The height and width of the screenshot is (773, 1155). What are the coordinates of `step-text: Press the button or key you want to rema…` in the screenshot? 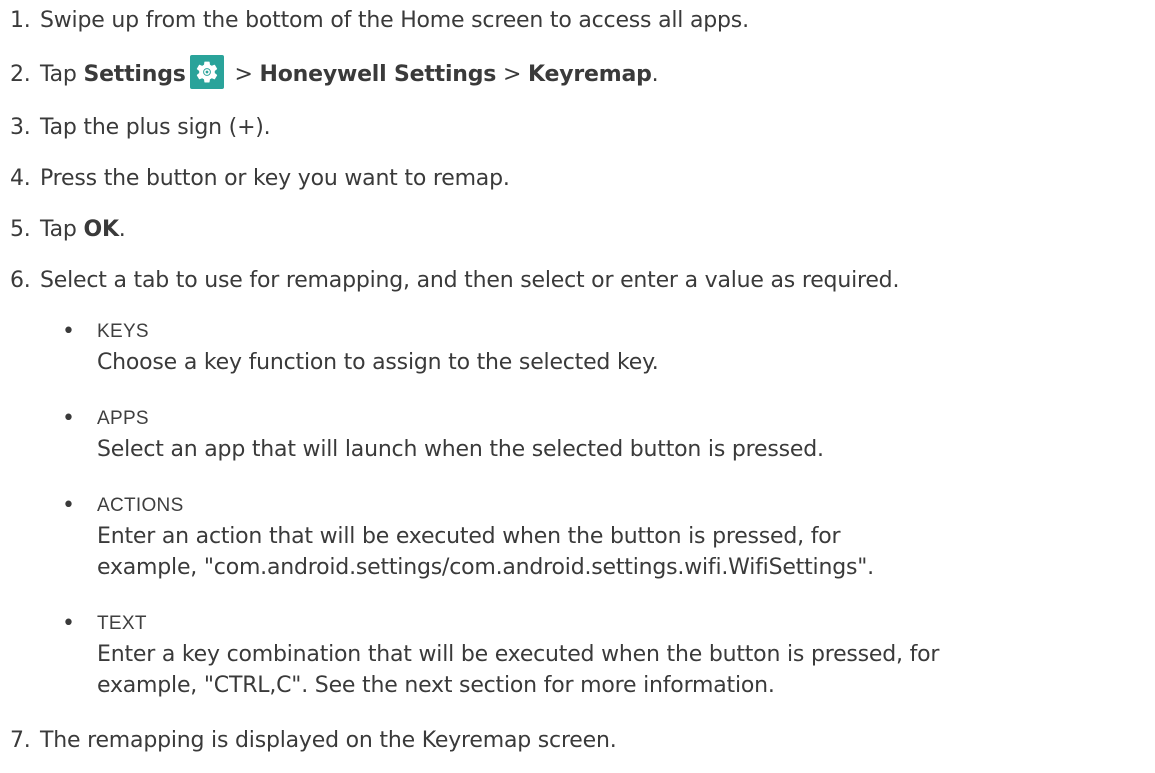 It's located at (275, 178).